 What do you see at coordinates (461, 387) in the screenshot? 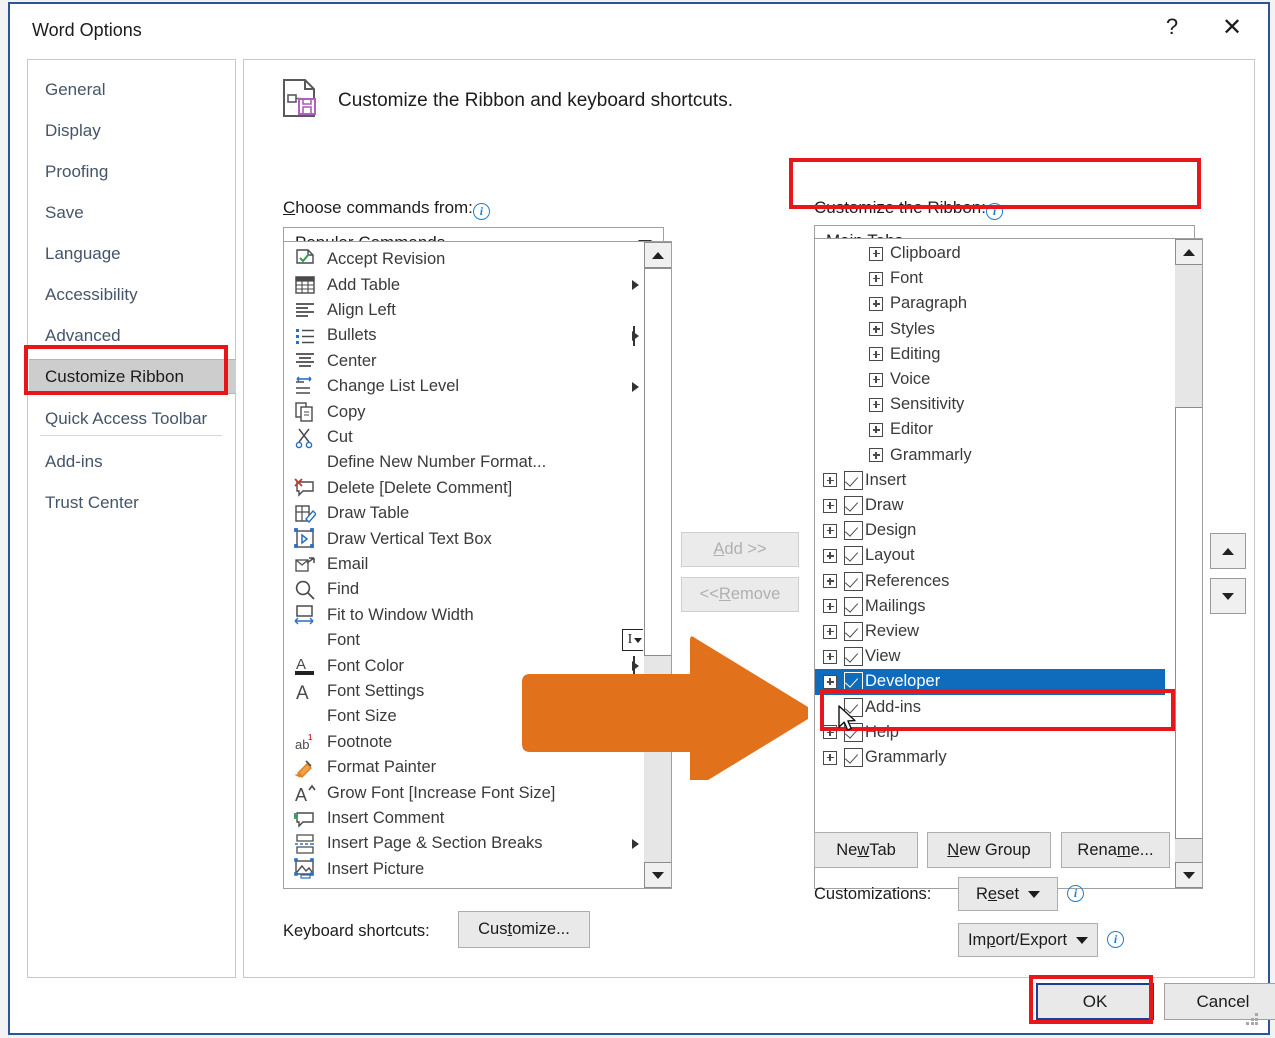
I see `command-list-item: Change List Level` at bounding box center [461, 387].